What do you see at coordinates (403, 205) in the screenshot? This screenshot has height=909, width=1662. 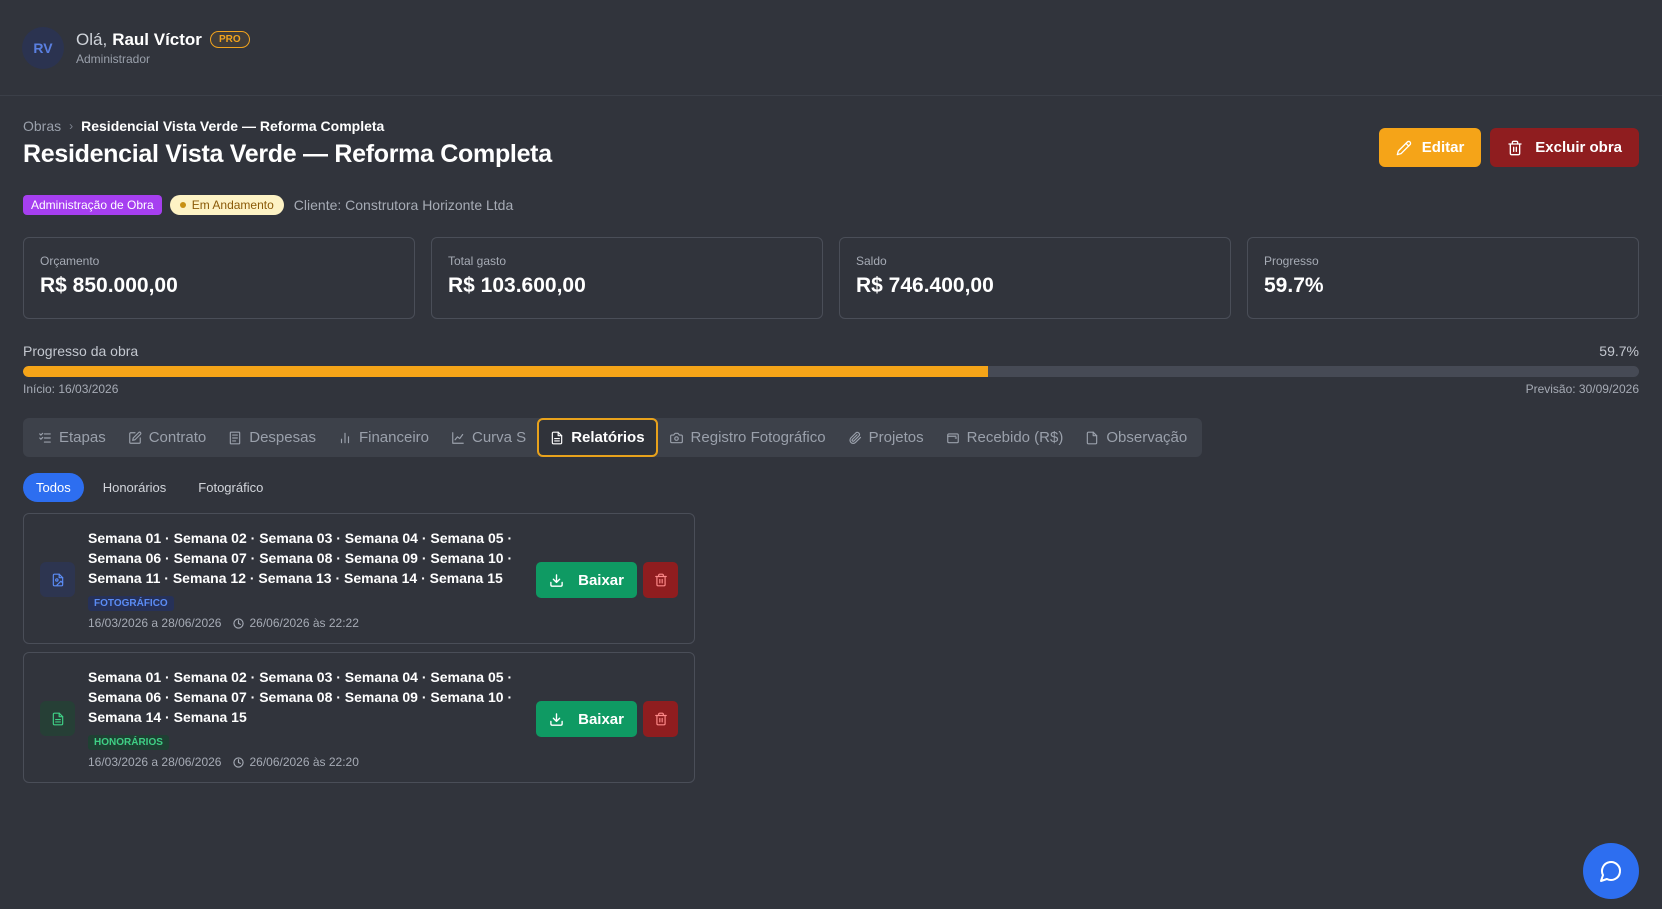 I see `client-text: Cliente: Construtora Horizonte Ltda` at bounding box center [403, 205].